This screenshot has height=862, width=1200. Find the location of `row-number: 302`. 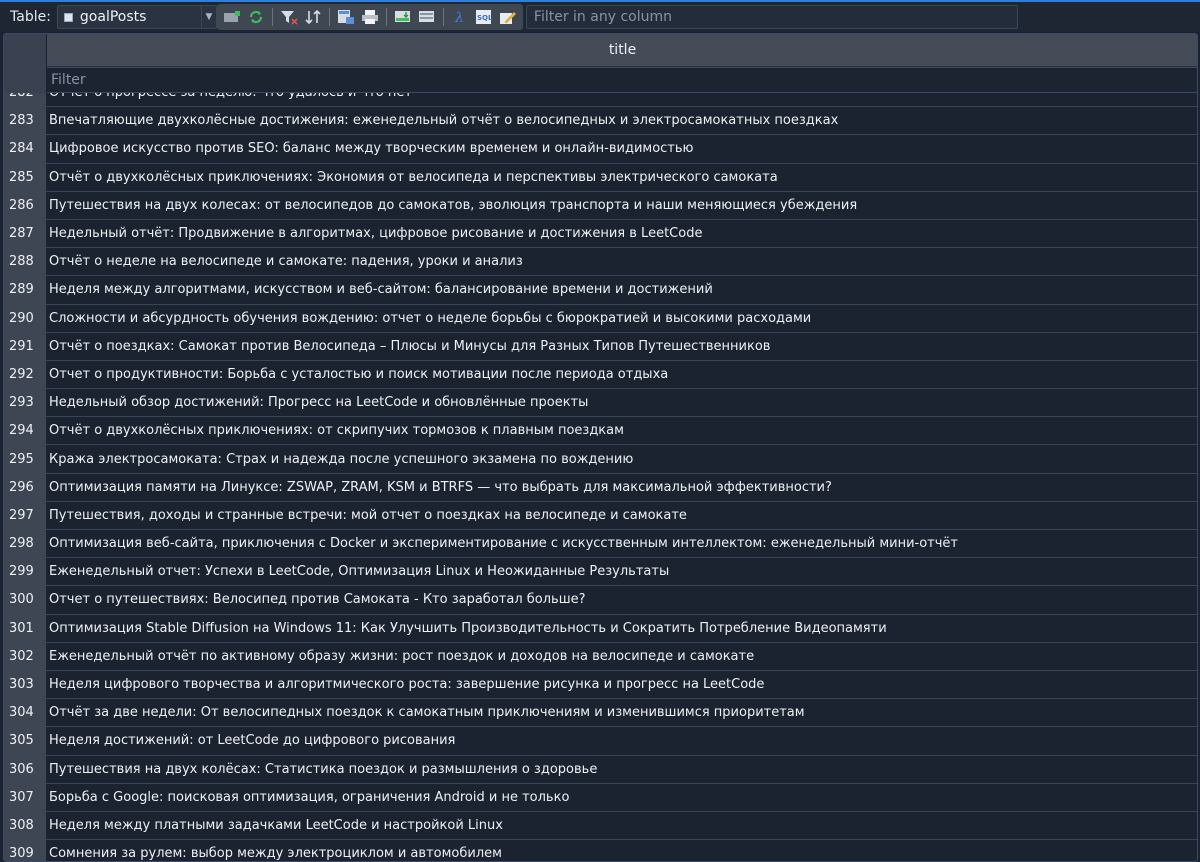

row-number: 302 is located at coordinates (25, 656).